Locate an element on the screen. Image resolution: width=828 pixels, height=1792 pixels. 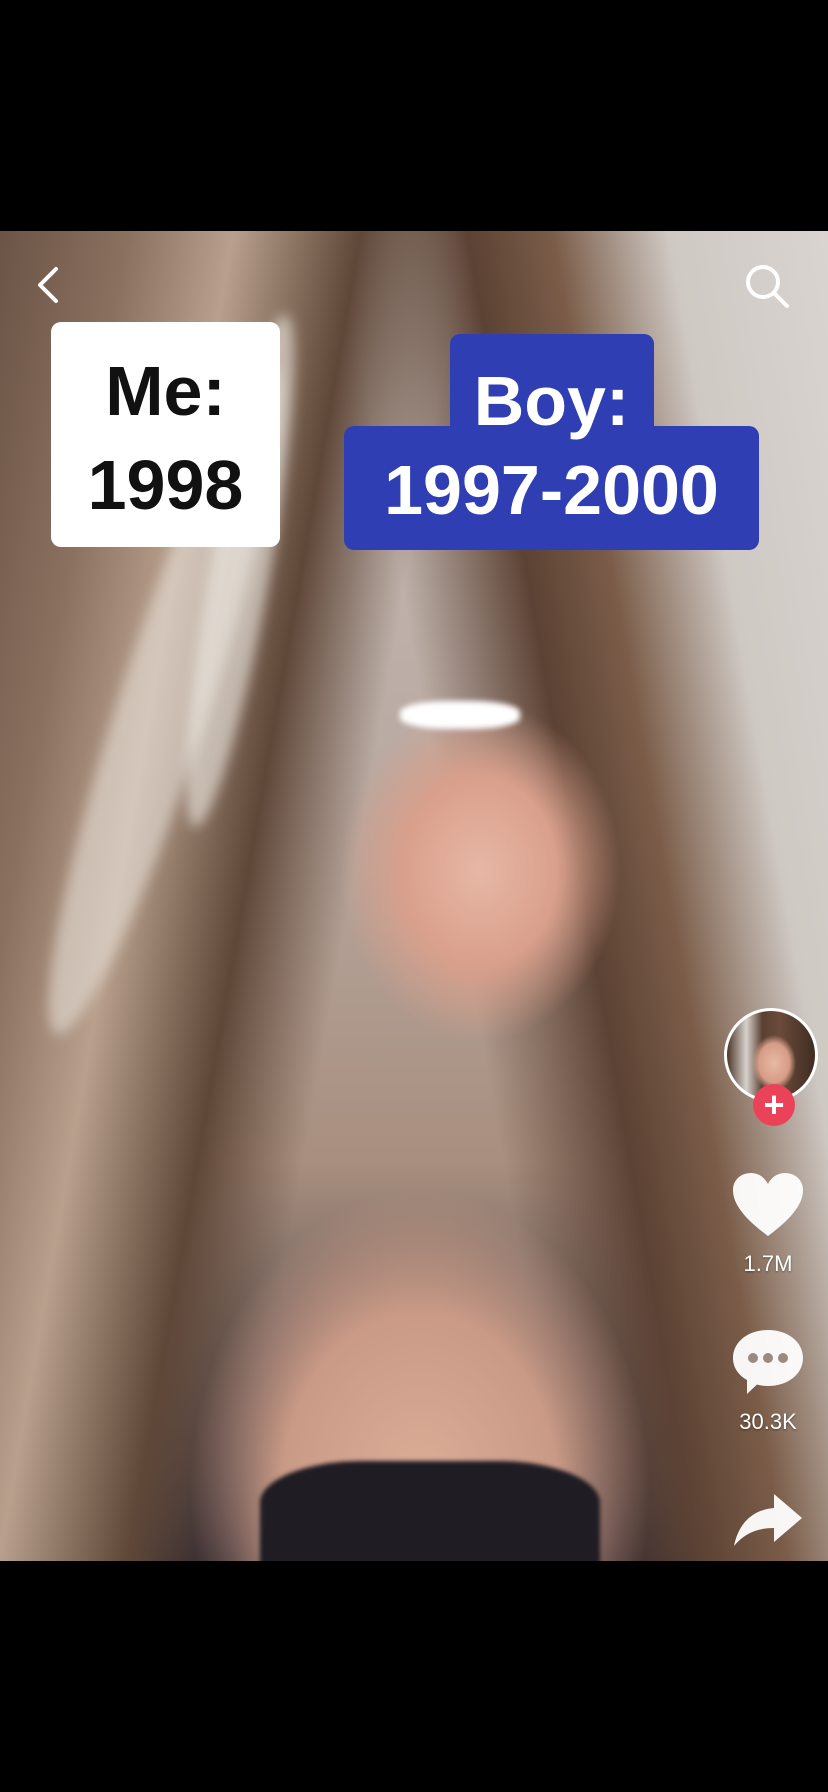
share-button is located at coordinates (768, 1522).